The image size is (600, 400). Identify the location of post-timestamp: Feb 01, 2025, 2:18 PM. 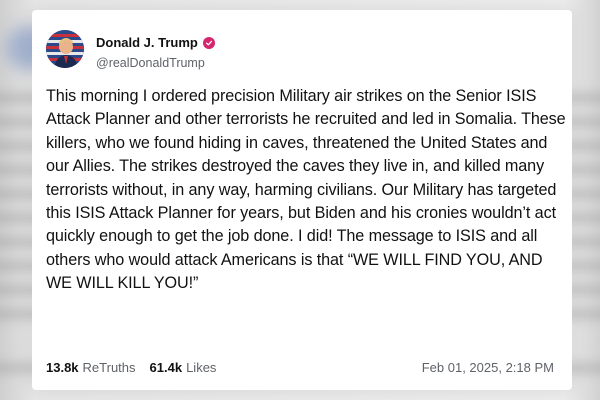
(488, 367).